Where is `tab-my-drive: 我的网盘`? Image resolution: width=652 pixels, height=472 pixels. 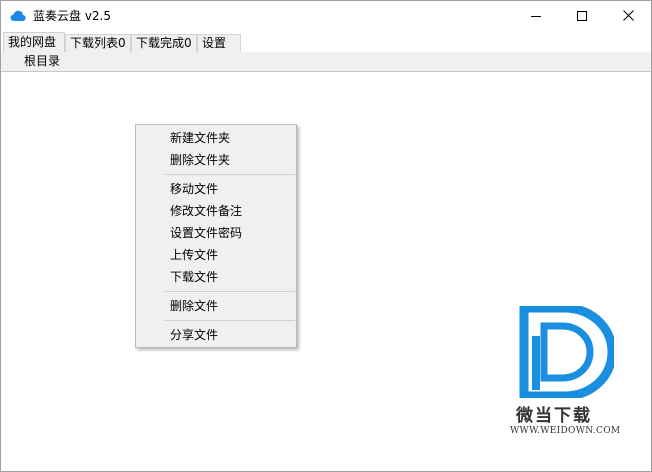 tab-my-drive: 我的网盘 is located at coordinates (34, 42).